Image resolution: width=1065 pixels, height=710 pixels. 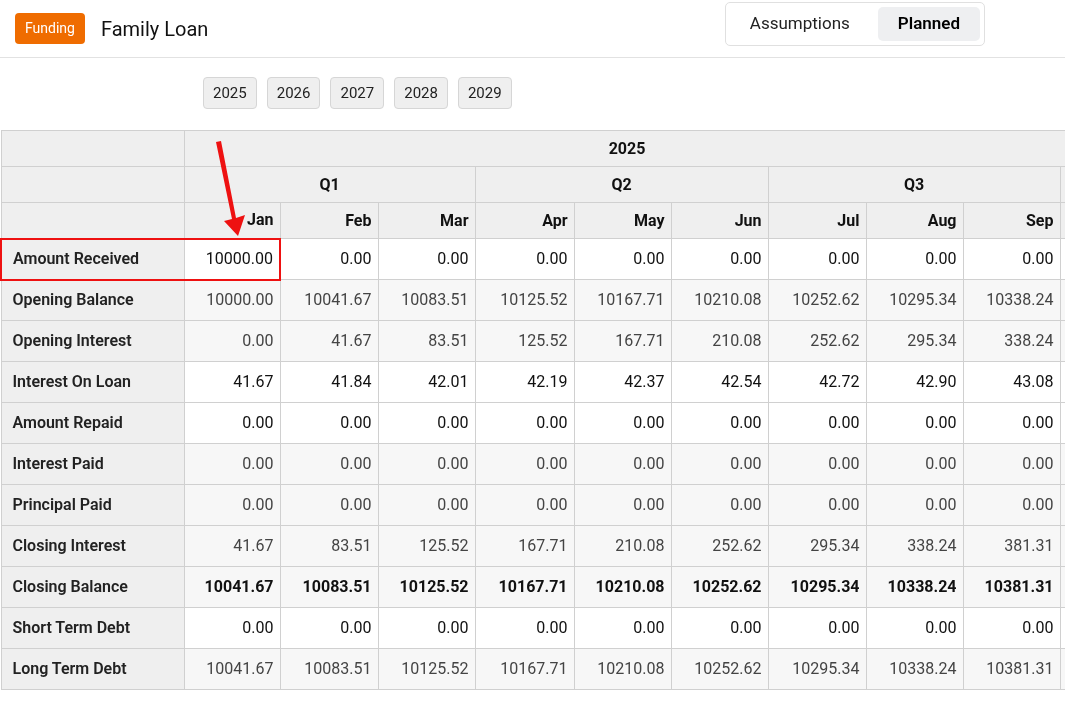 I want to click on row-label: Opening Interest, so click(x=92, y=341).